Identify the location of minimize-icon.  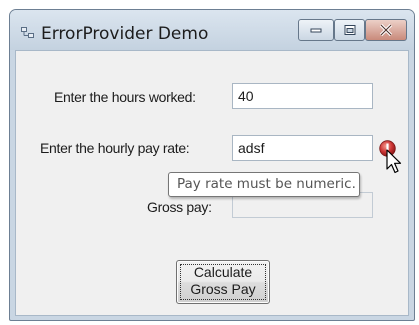
(316, 30).